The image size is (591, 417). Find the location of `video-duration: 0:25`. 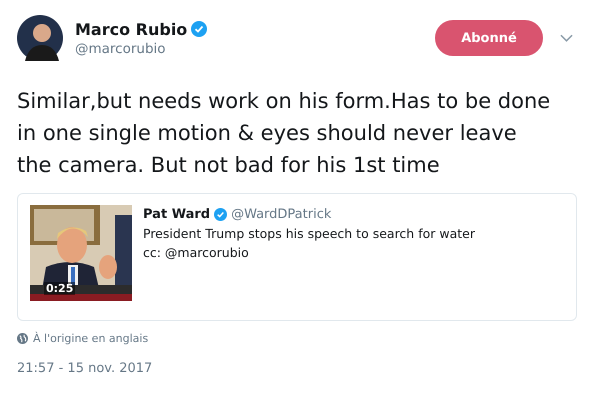

video-duration: 0:25 is located at coordinates (60, 288).